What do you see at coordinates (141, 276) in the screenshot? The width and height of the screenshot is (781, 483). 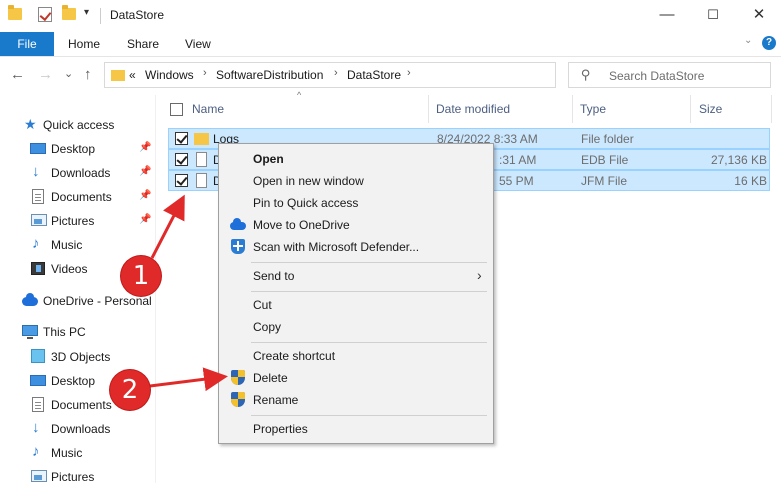 I see `step-1-badge: 1` at bounding box center [141, 276].